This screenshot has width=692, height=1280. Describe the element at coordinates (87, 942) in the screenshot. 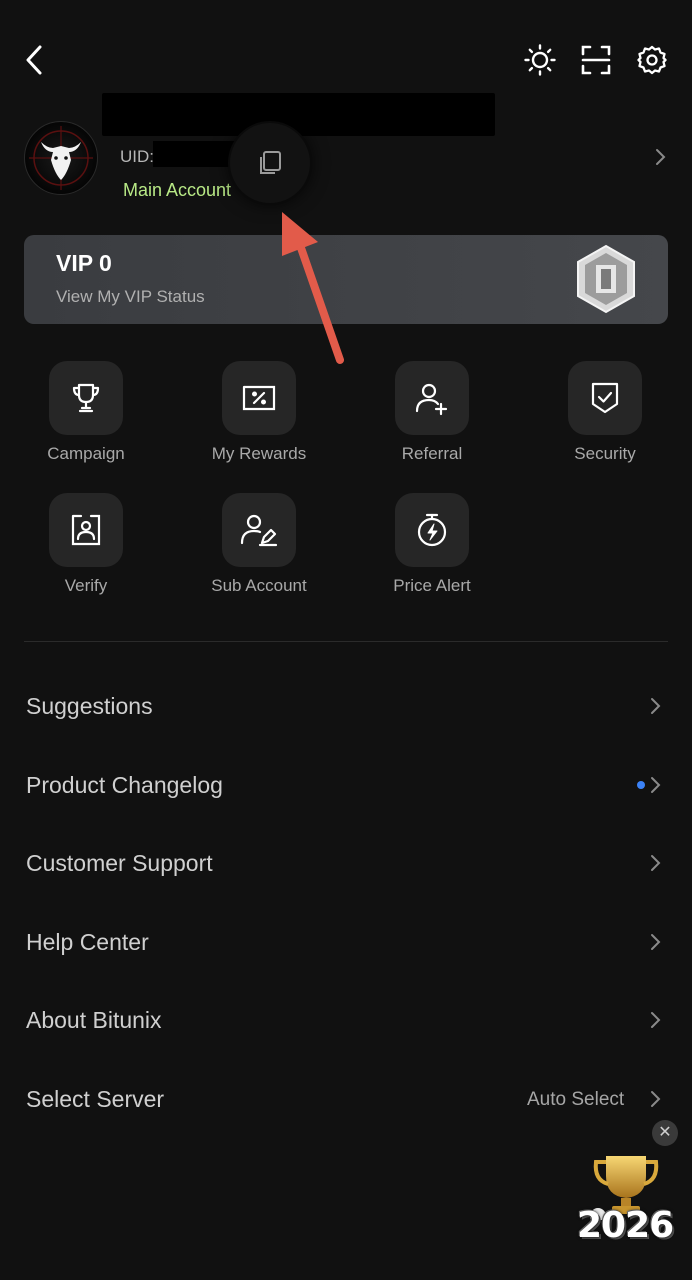

I see `menu-item-label: Help Center` at that location.